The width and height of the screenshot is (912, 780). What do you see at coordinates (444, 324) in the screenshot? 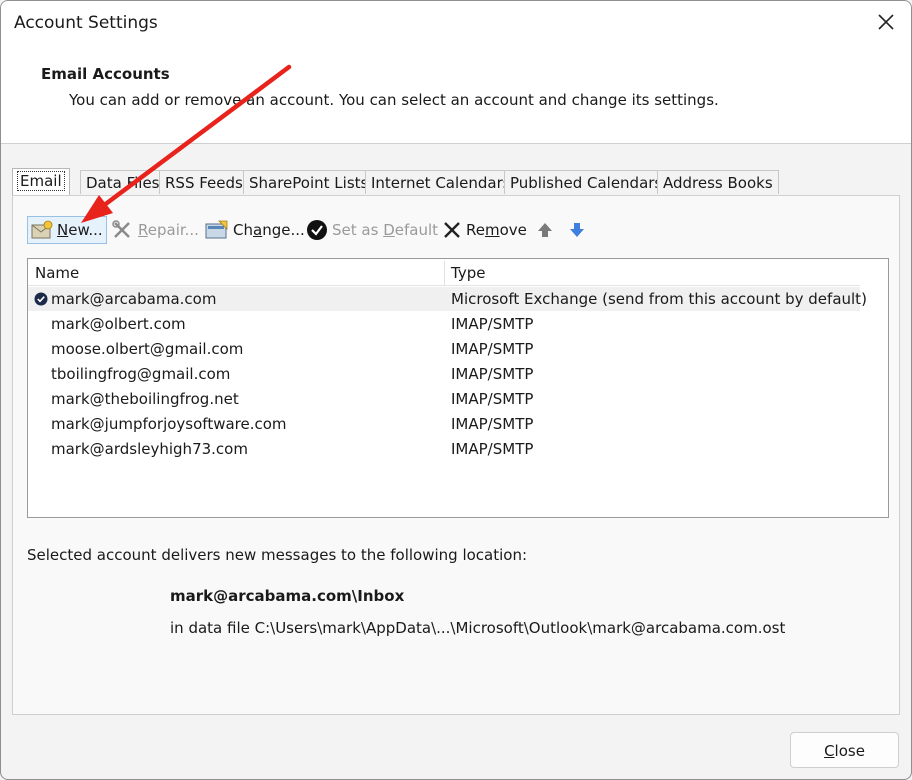
I see `account-row: mark@olbert.com IMAP/SMTP` at bounding box center [444, 324].